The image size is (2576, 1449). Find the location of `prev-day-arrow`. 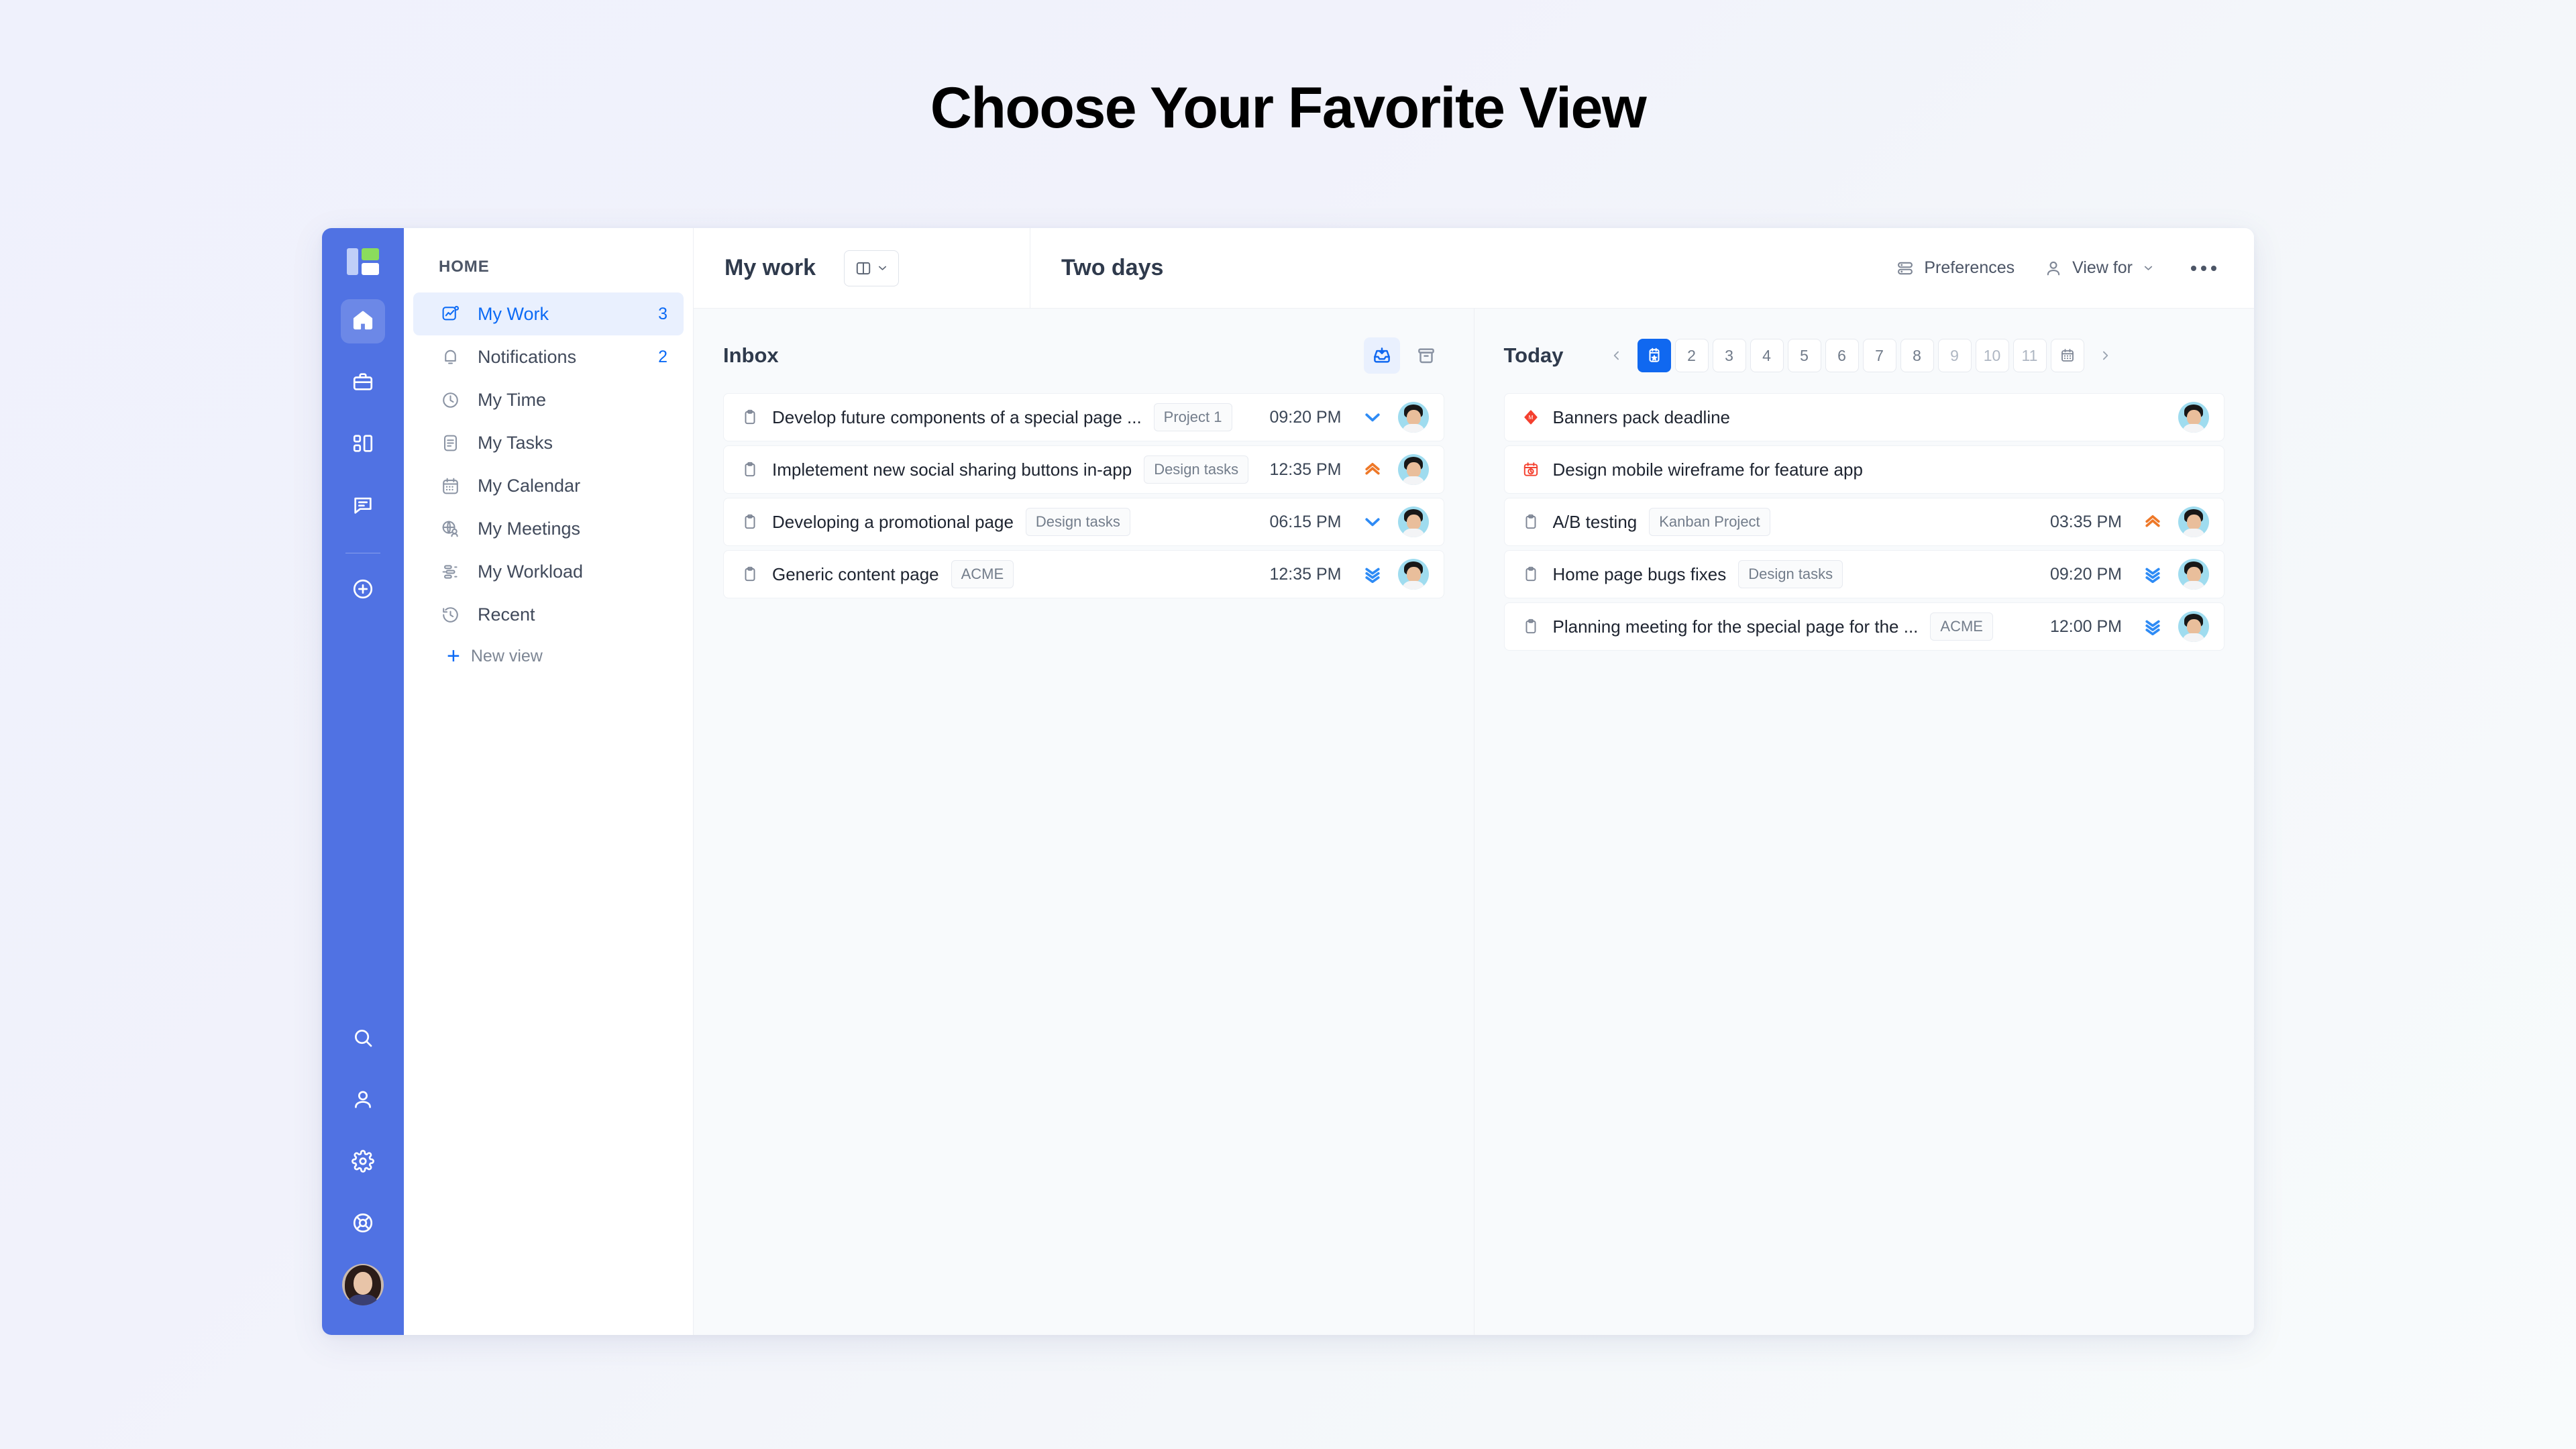

prev-day-arrow is located at coordinates (1616, 355).